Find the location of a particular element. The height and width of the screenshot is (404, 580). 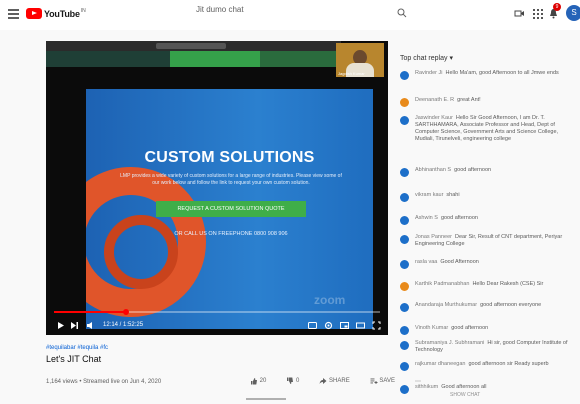

shared-screen-browser is located at coordinates (193, 54).